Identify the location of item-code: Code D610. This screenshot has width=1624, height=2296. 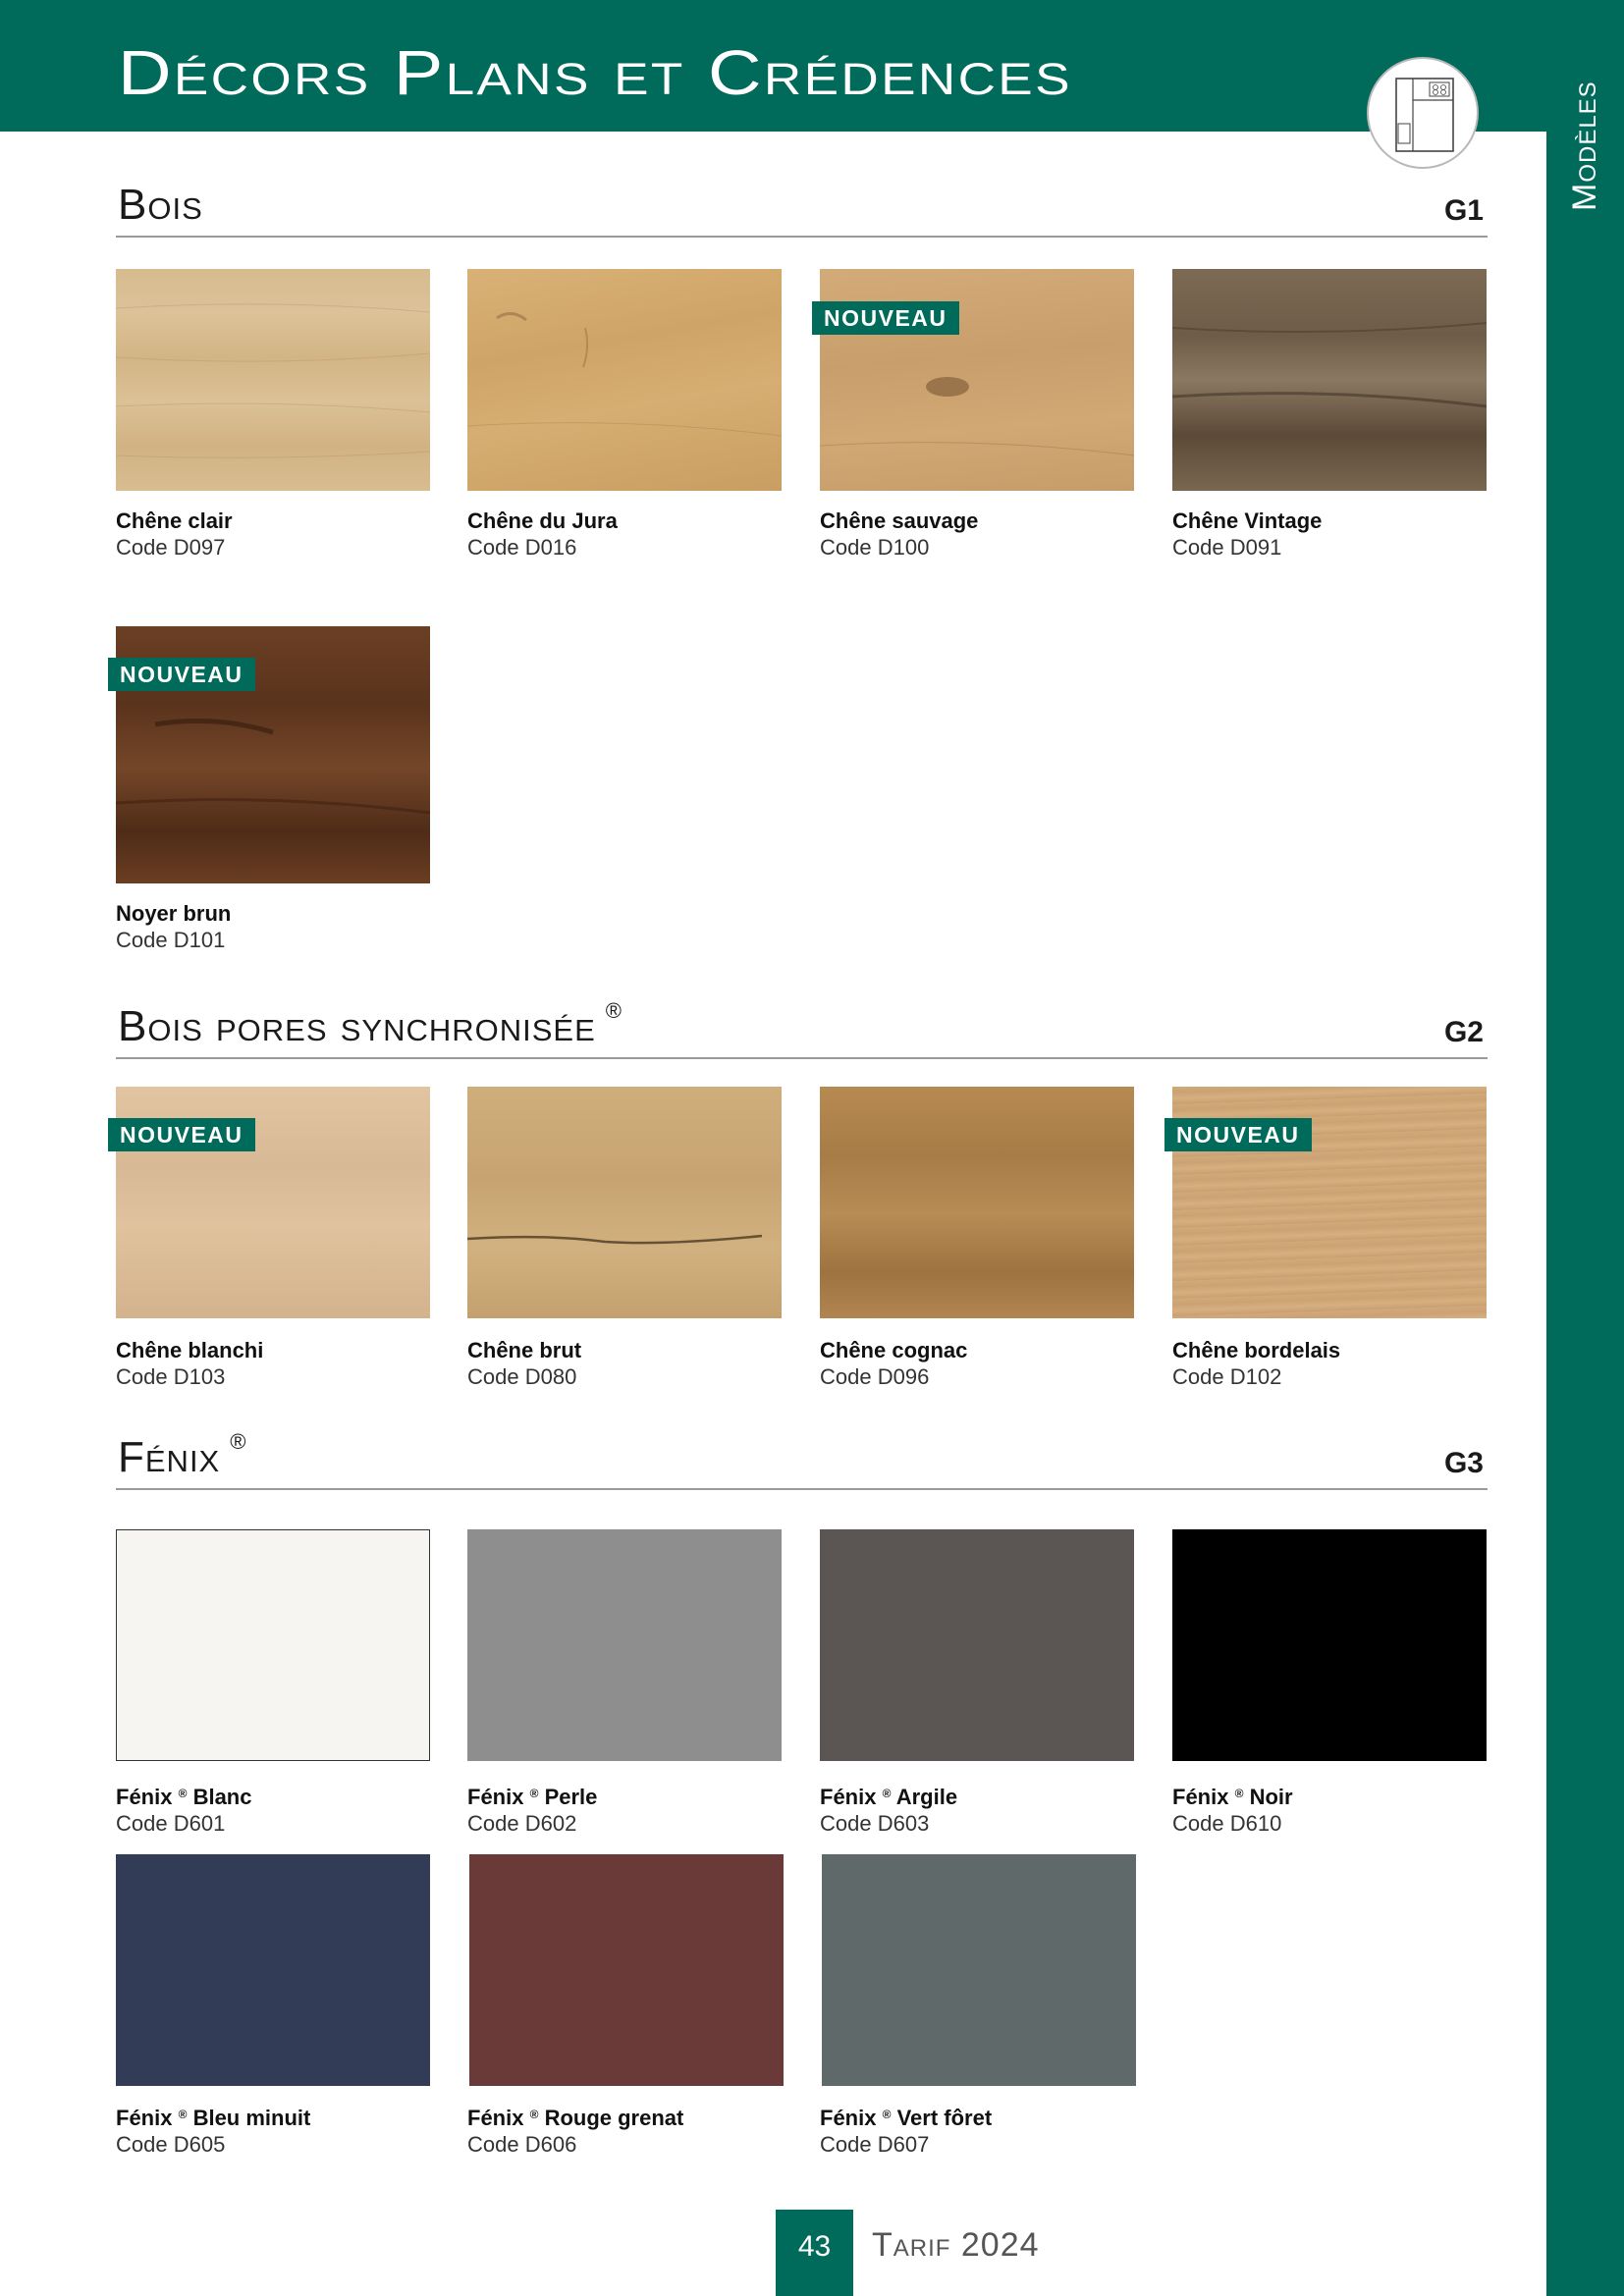
(1227, 1824).